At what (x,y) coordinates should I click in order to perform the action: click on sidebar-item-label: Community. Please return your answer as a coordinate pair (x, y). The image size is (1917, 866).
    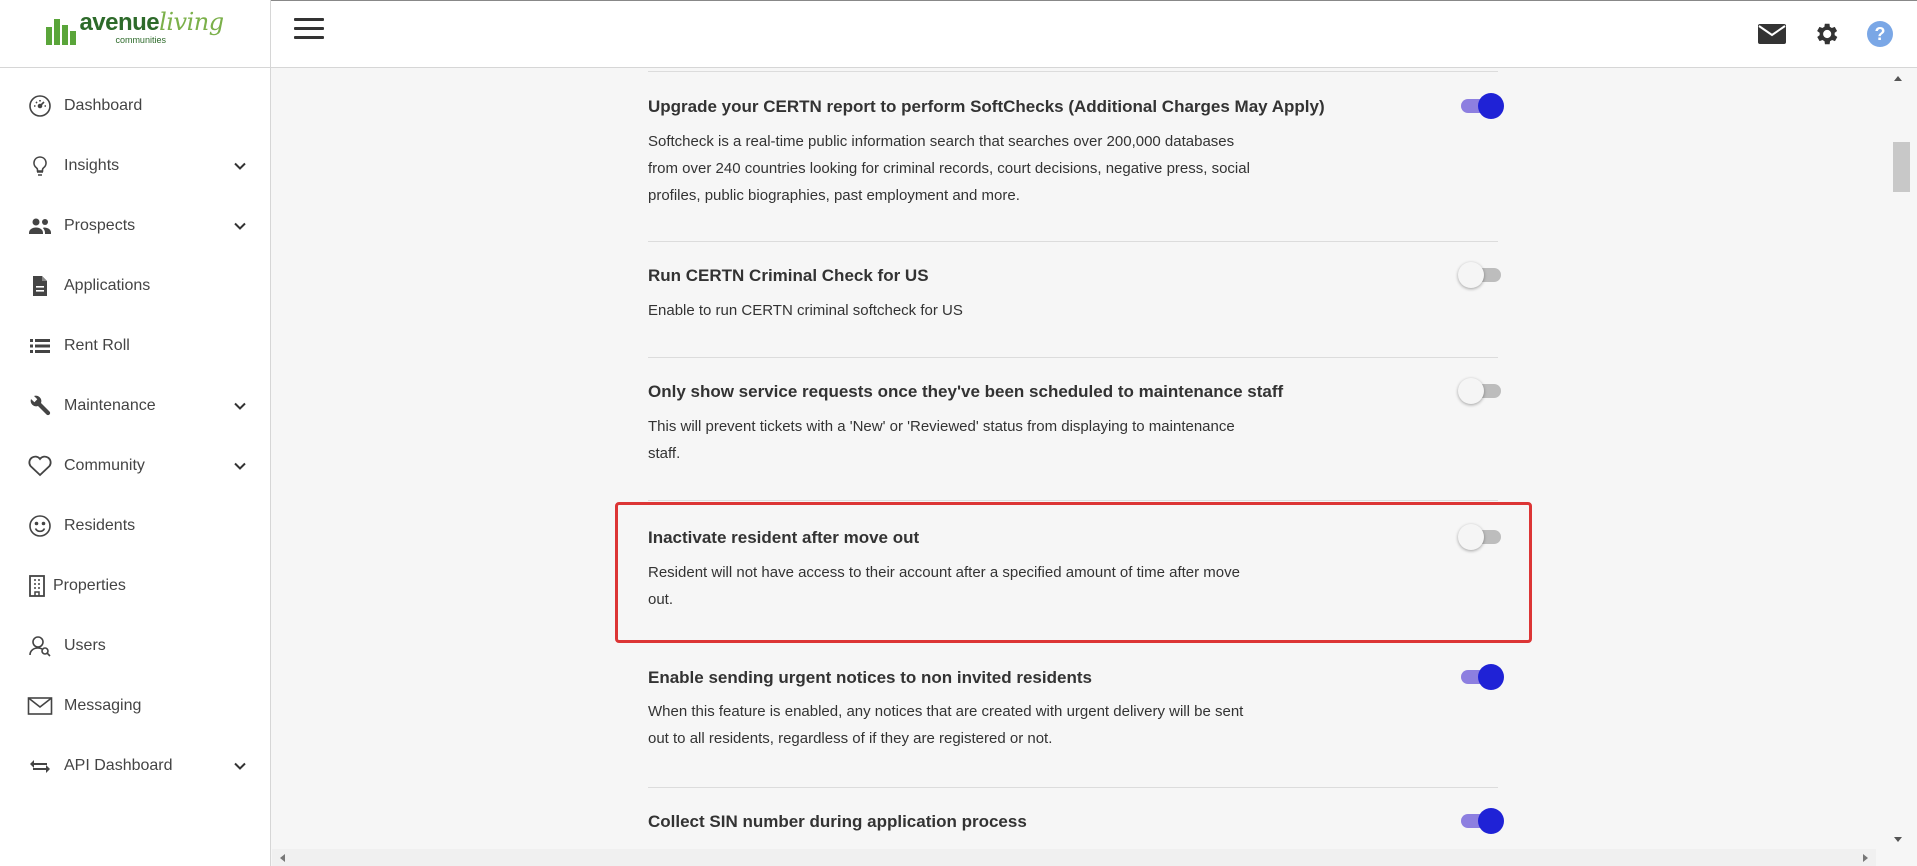
    Looking at the image, I should click on (104, 465).